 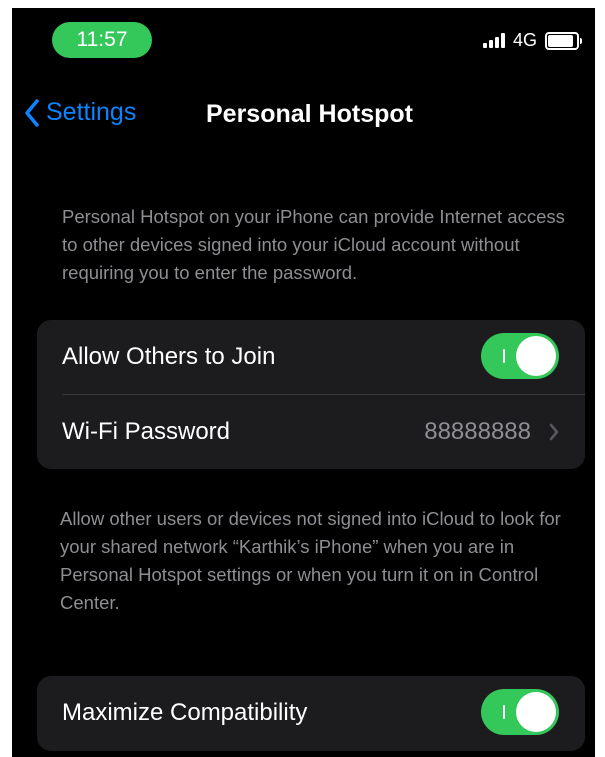 I want to click on maximize-compatibility-label: Maximize Compatibility, so click(x=185, y=712).